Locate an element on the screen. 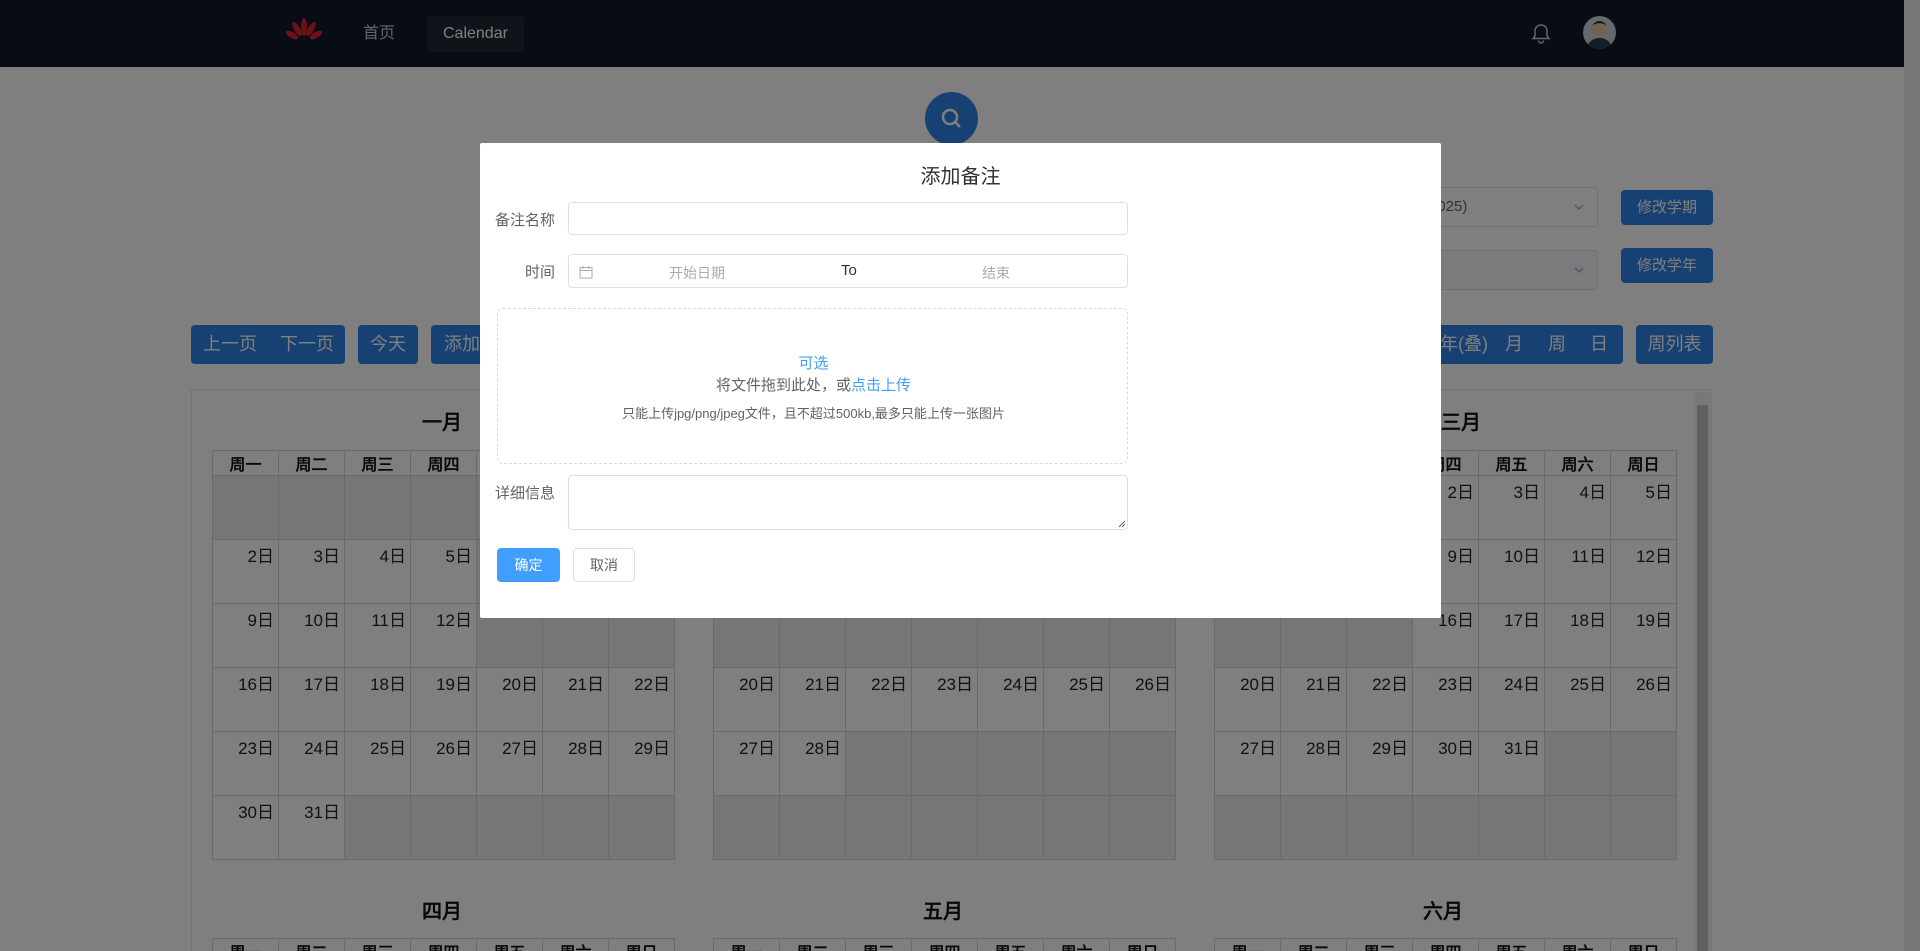 This screenshot has width=1920, height=951. upload-click-link: 点击上传 is located at coordinates (881, 385).